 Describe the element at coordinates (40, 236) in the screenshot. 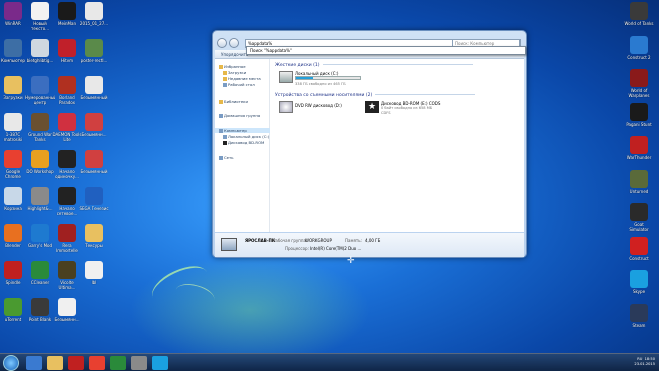

I see `desktop-icon-left-25: Garry's Mod` at that location.